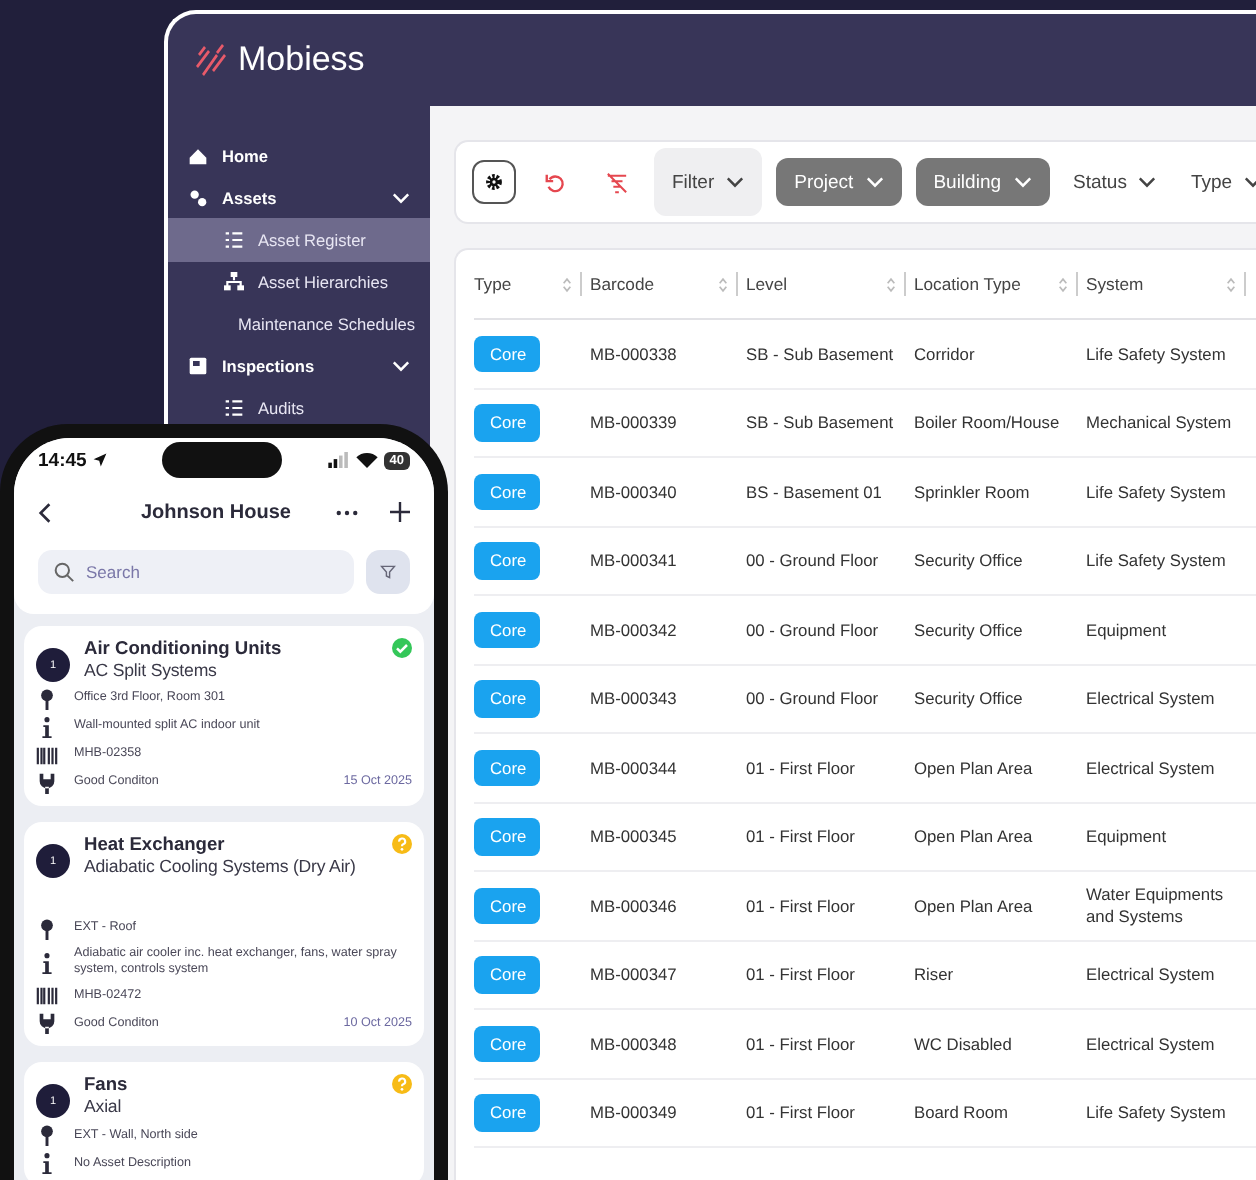 This screenshot has width=1256, height=1180. What do you see at coordinates (184, 648) in the screenshot?
I see `asset-title: Air Conditioning Units` at bounding box center [184, 648].